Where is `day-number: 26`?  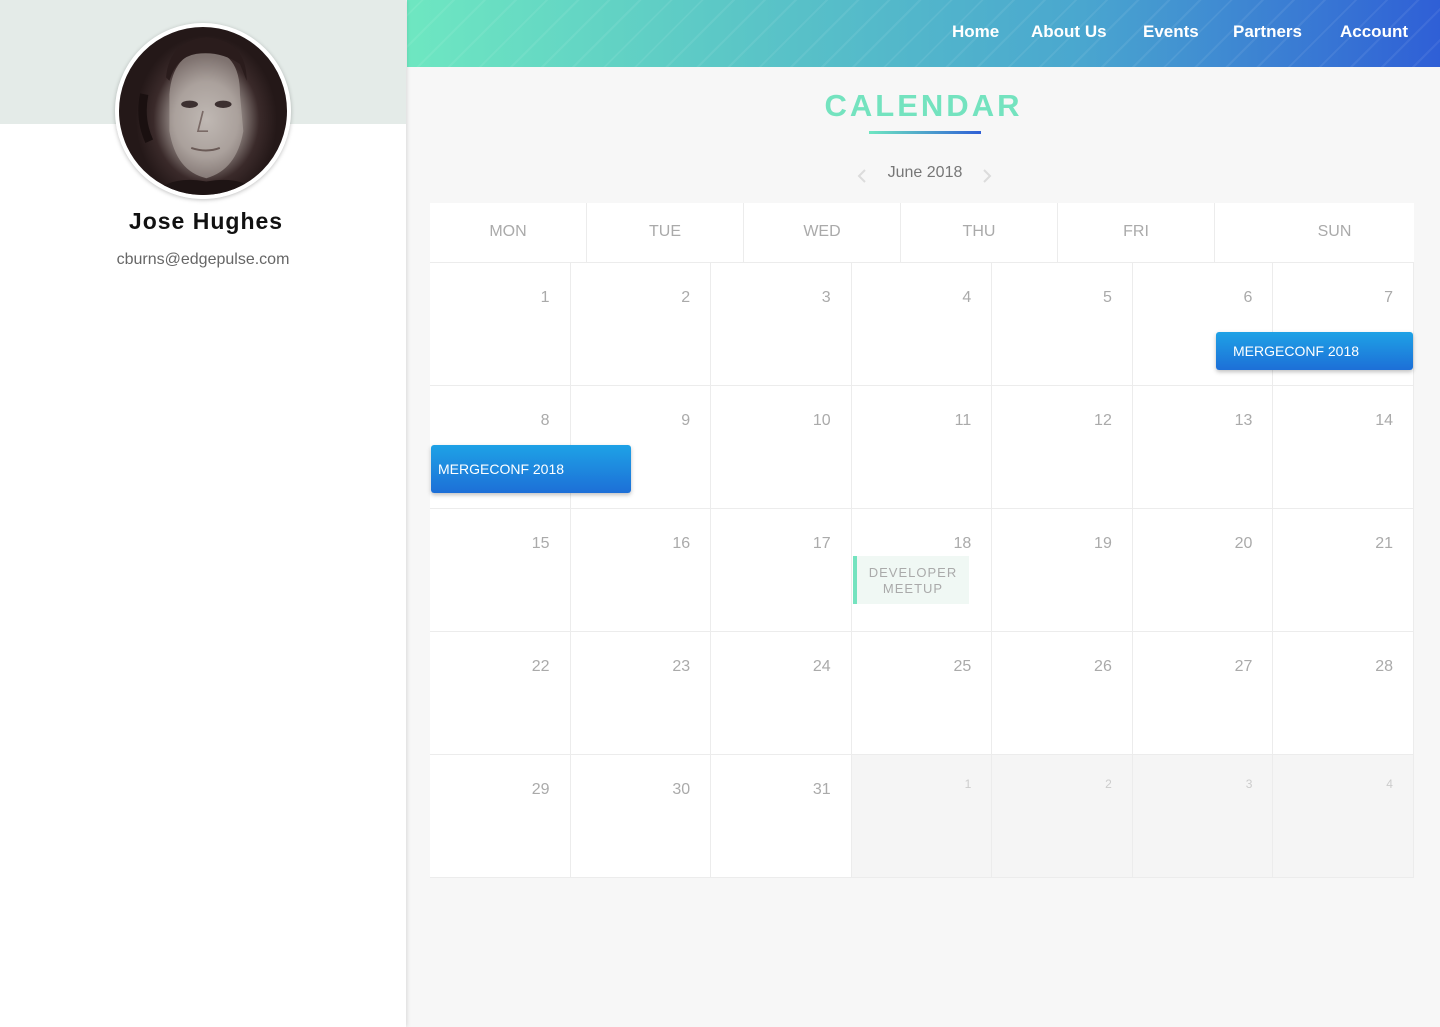
day-number: 26 is located at coordinates (1103, 666).